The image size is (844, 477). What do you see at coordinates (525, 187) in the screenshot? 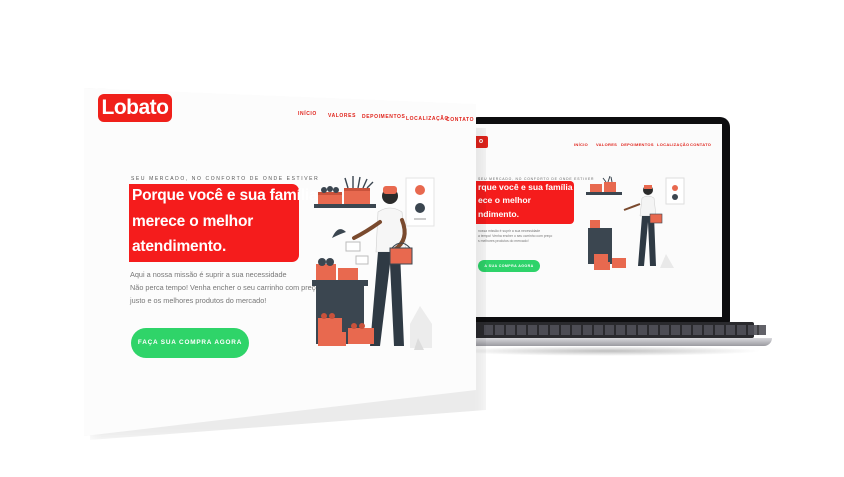
I see `laptop-headline-line: rque você e sua família` at bounding box center [525, 187].